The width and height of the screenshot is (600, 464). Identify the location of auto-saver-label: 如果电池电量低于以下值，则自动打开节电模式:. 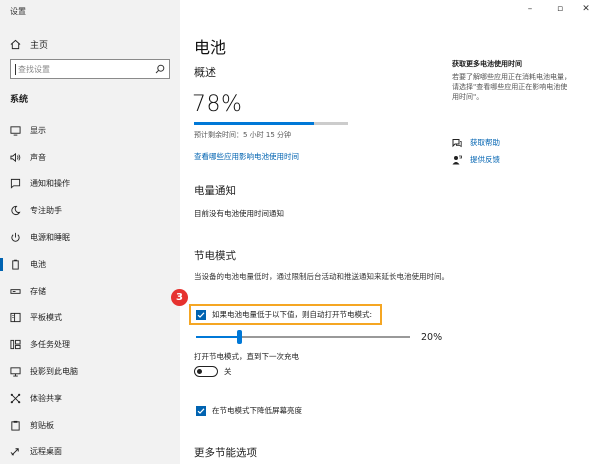
(292, 314).